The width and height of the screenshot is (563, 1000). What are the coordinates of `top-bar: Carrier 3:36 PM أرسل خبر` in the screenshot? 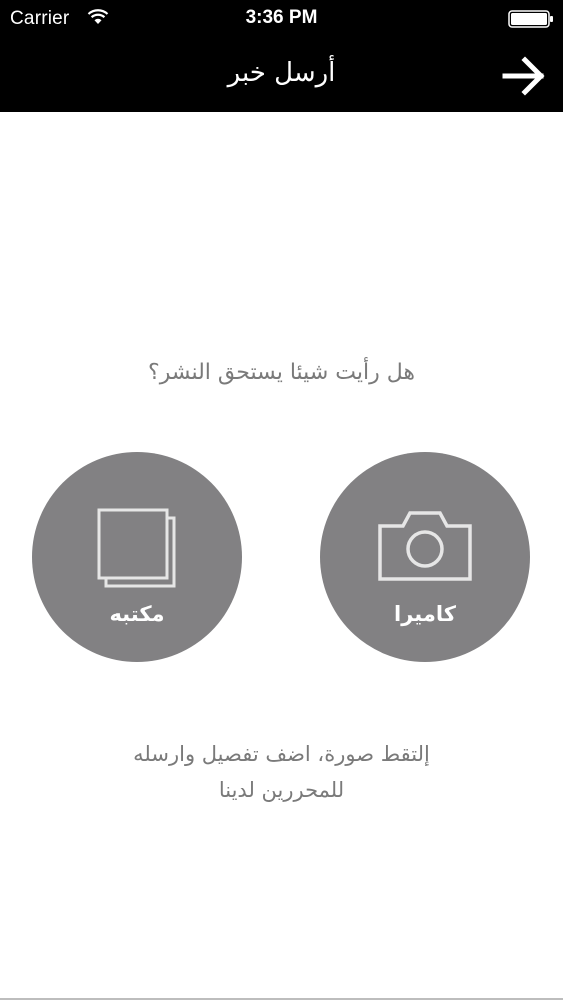 It's located at (281, 56).